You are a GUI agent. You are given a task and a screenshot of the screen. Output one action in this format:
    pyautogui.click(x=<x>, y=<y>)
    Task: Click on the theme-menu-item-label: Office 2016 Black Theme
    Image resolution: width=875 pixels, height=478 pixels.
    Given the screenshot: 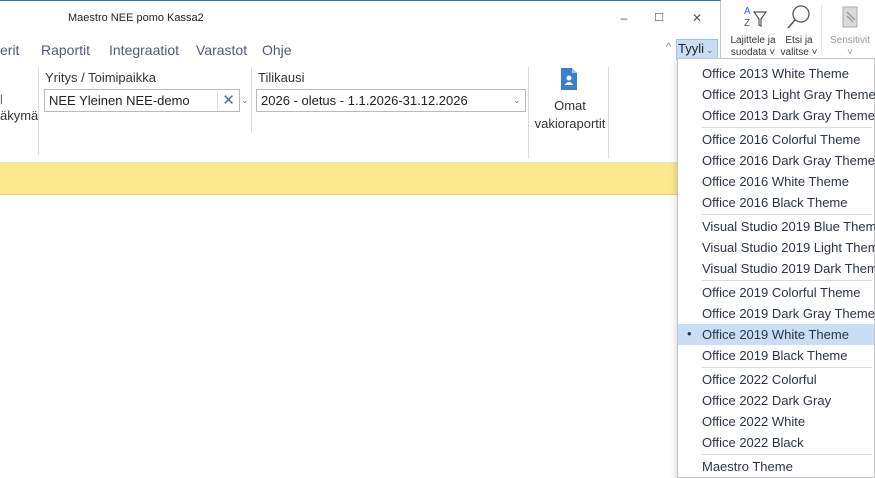 What is the action you would take?
    pyautogui.click(x=775, y=202)
    